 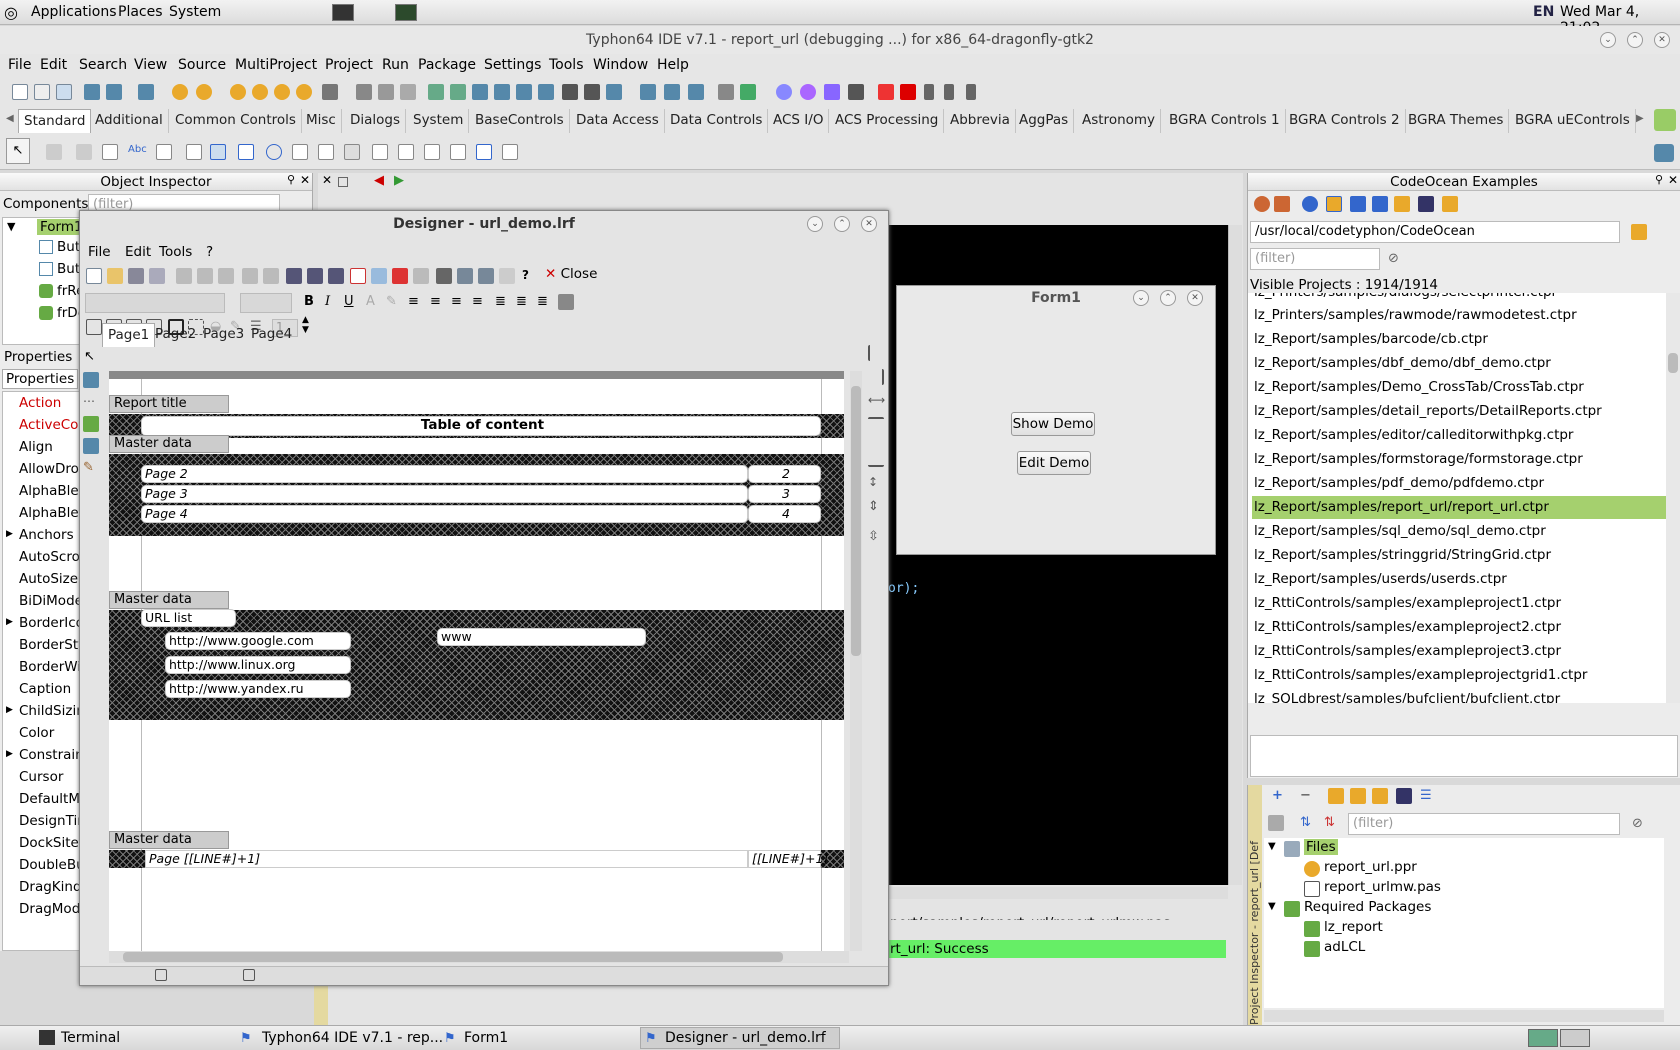 What do you see at coordinates (129, 121) in the screenshot?
I see `tab-additional: Additional` at bounding box center [129, 121].